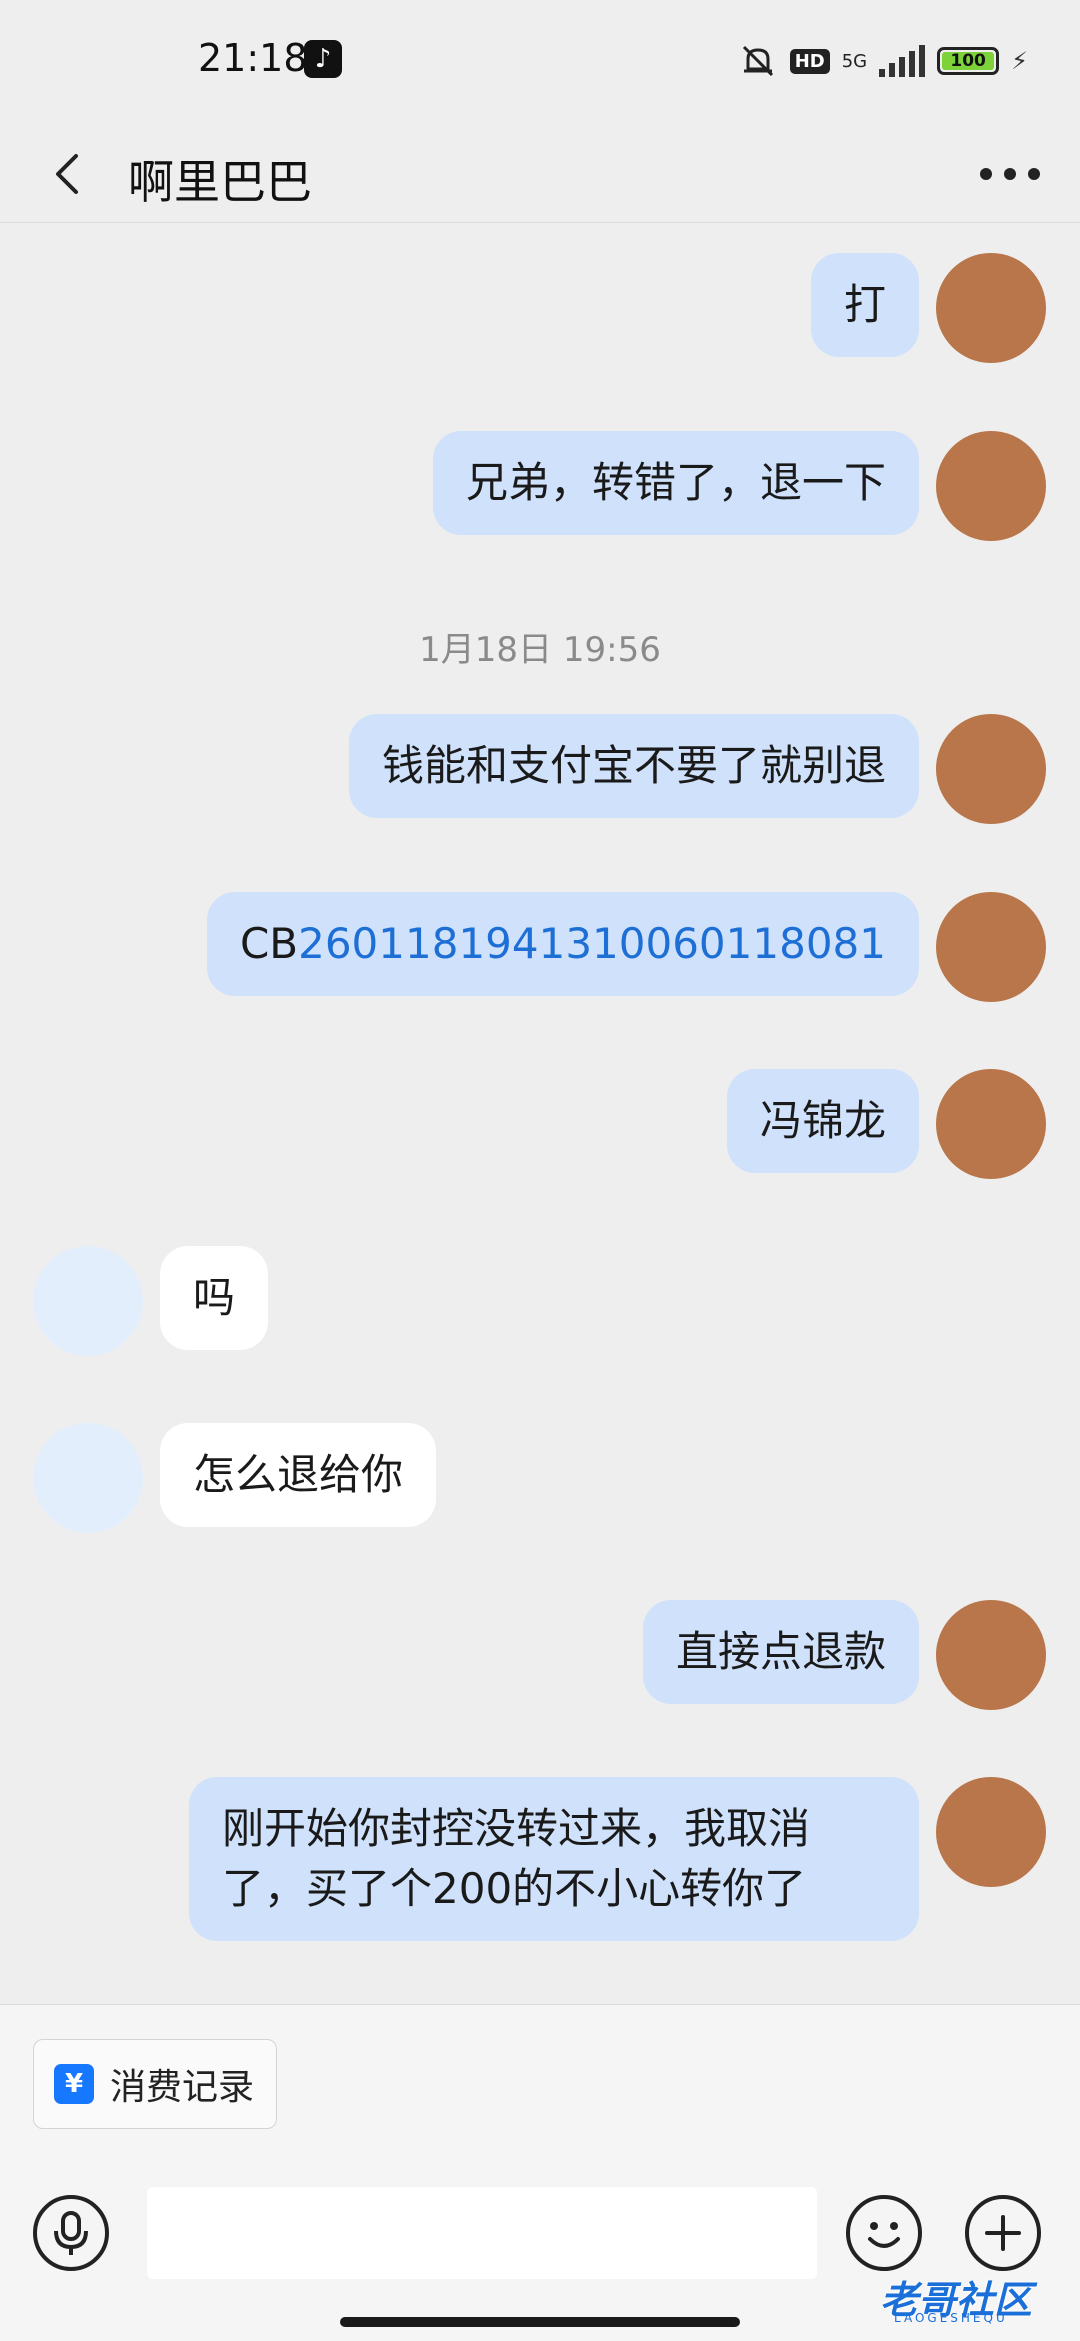  I want to click on status-icons: HD 5G 100 ⚡, so click(883, 61).